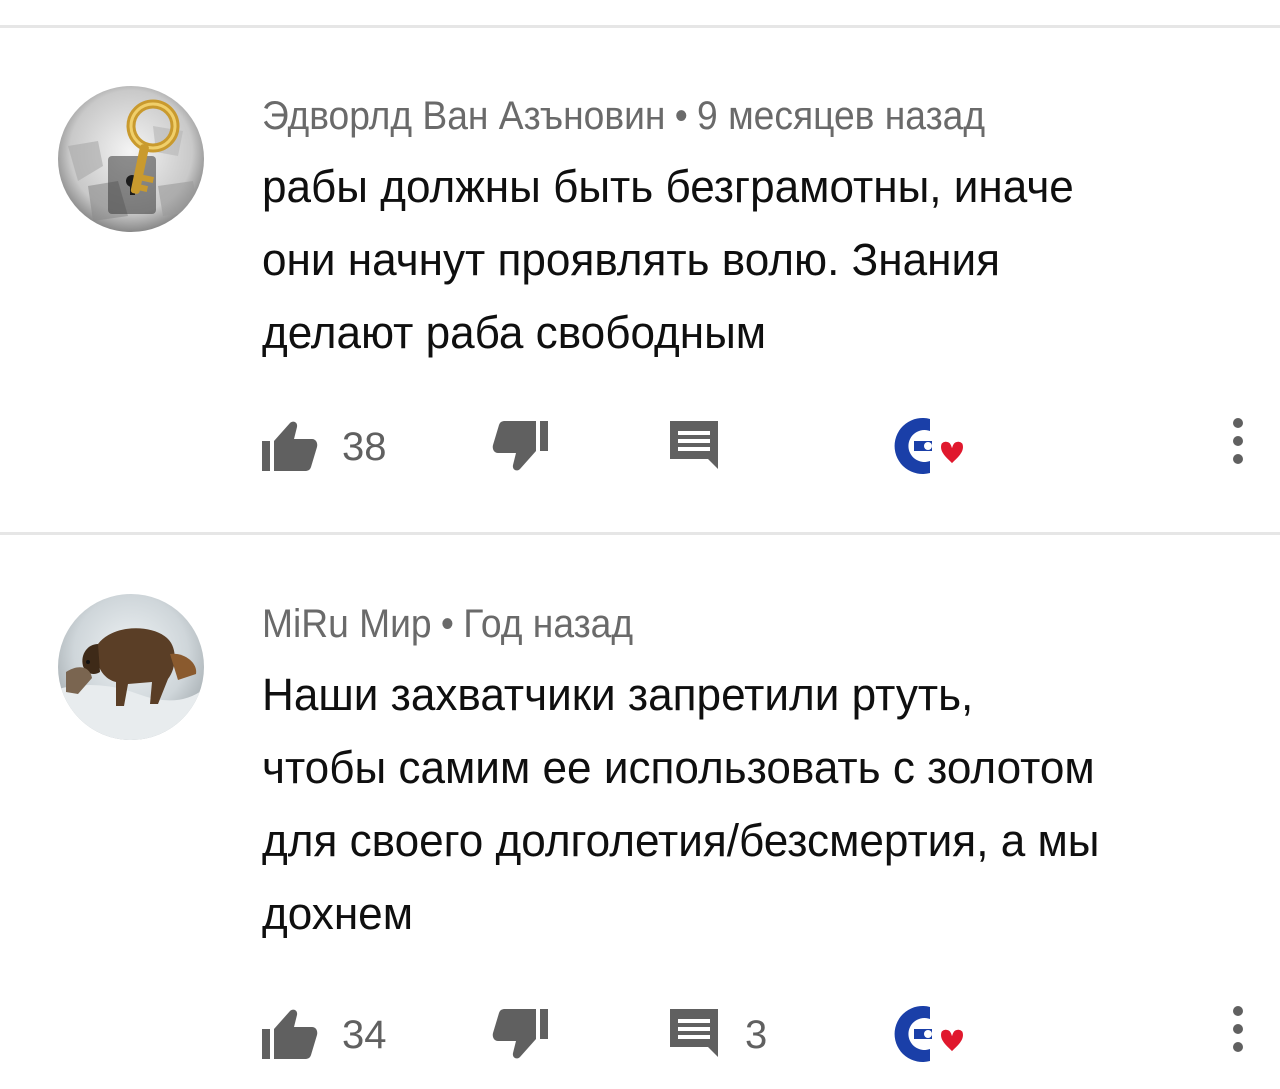 This screenshot has height=1089, width=1280. What do you see at coordinates (618, 694) in the screenshot?
I see `comment-text-line: Наши захватчики запретили ртуть,` at bounding box center [618, 694].